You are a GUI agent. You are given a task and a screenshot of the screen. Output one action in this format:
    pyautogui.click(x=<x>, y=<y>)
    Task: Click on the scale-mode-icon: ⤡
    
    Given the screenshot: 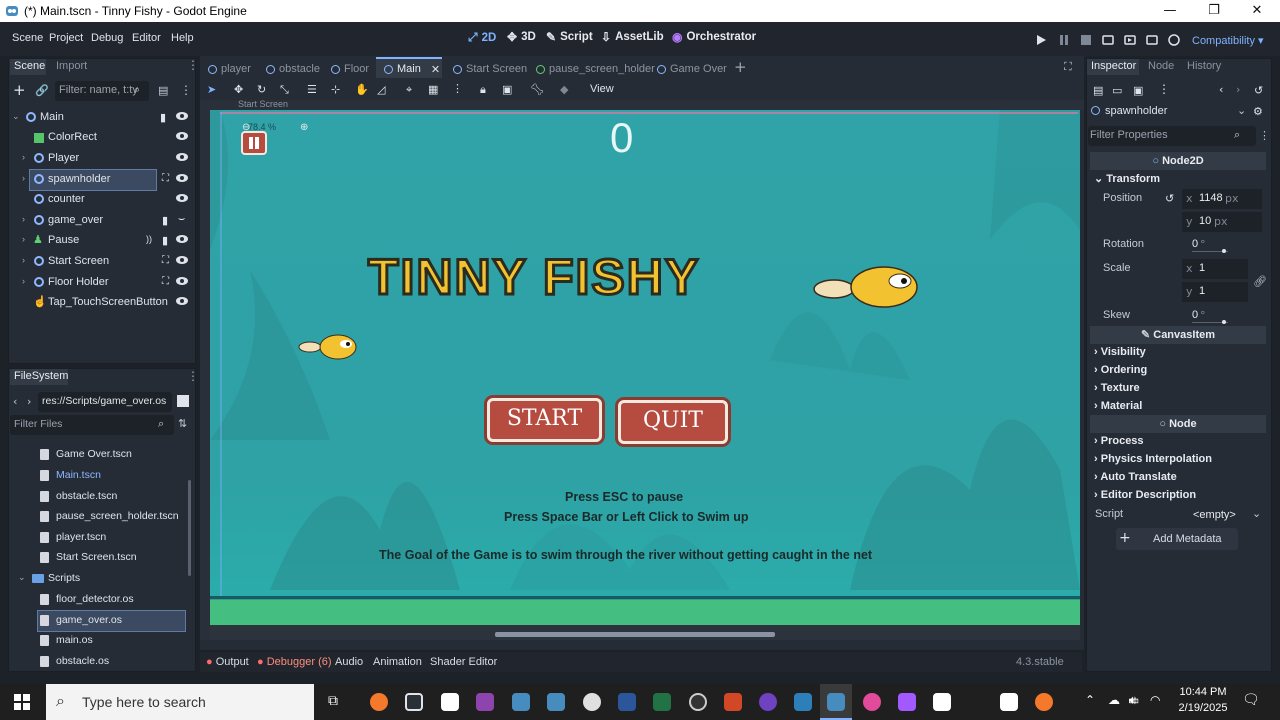 What is the action you would take?
    pyautogui.click(x=284, y=90)
    